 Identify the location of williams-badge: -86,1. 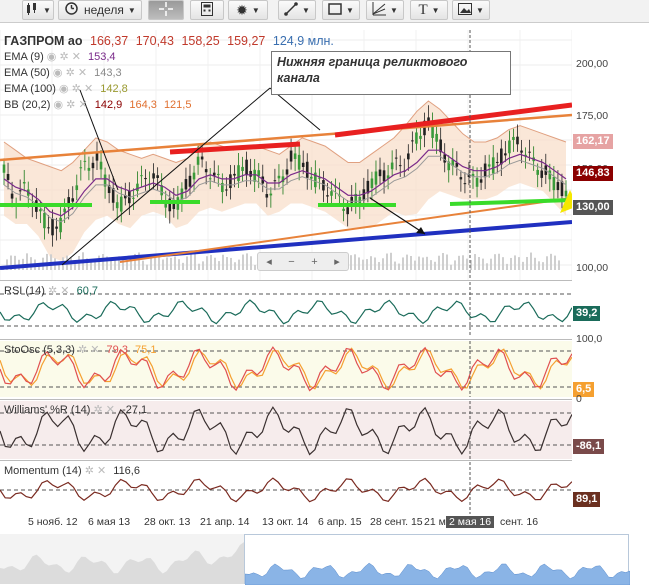
(589, 446).